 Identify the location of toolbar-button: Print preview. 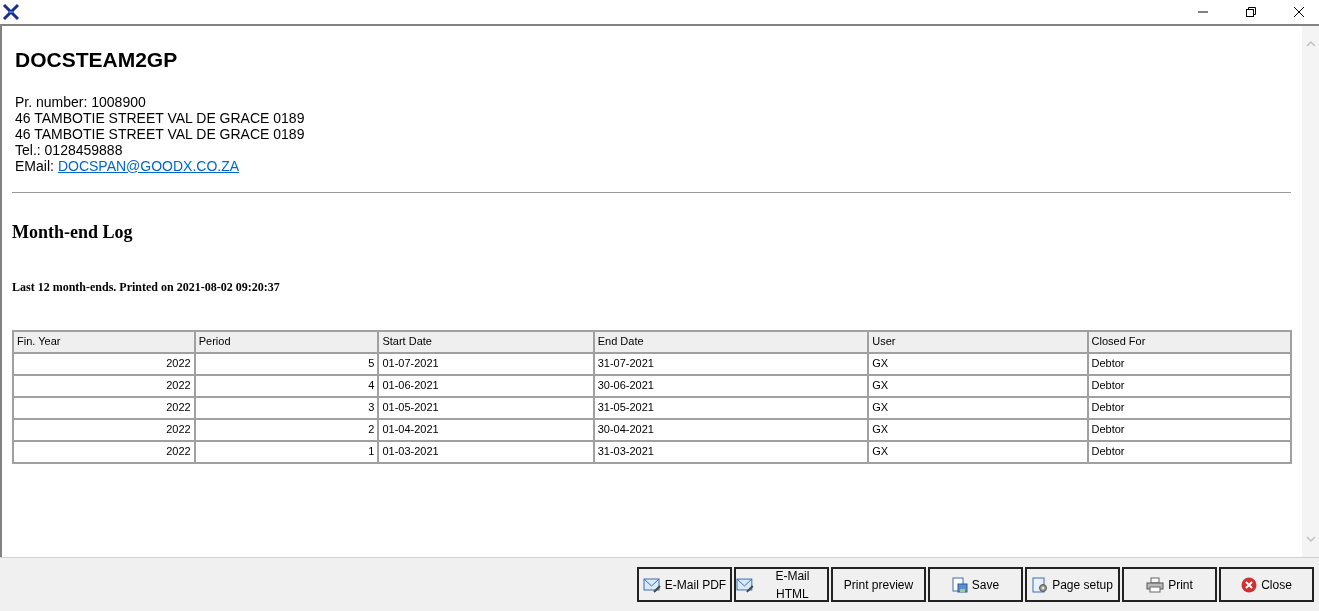
(878, 584).